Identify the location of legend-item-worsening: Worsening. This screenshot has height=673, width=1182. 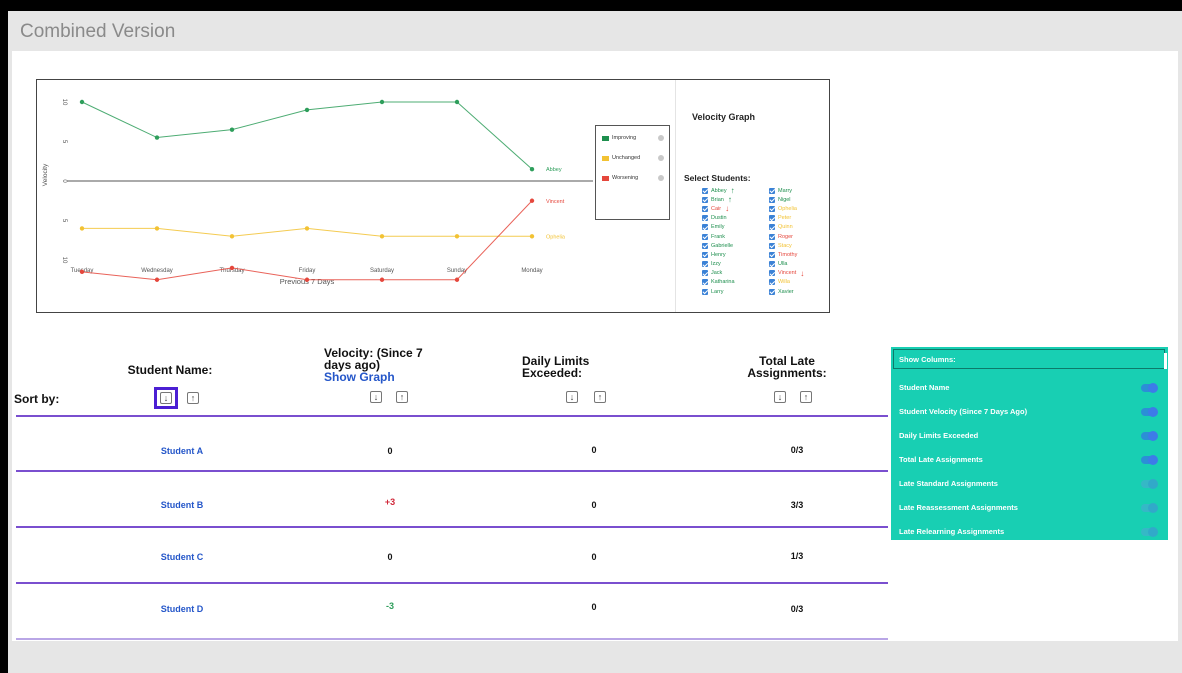
(620, 178).